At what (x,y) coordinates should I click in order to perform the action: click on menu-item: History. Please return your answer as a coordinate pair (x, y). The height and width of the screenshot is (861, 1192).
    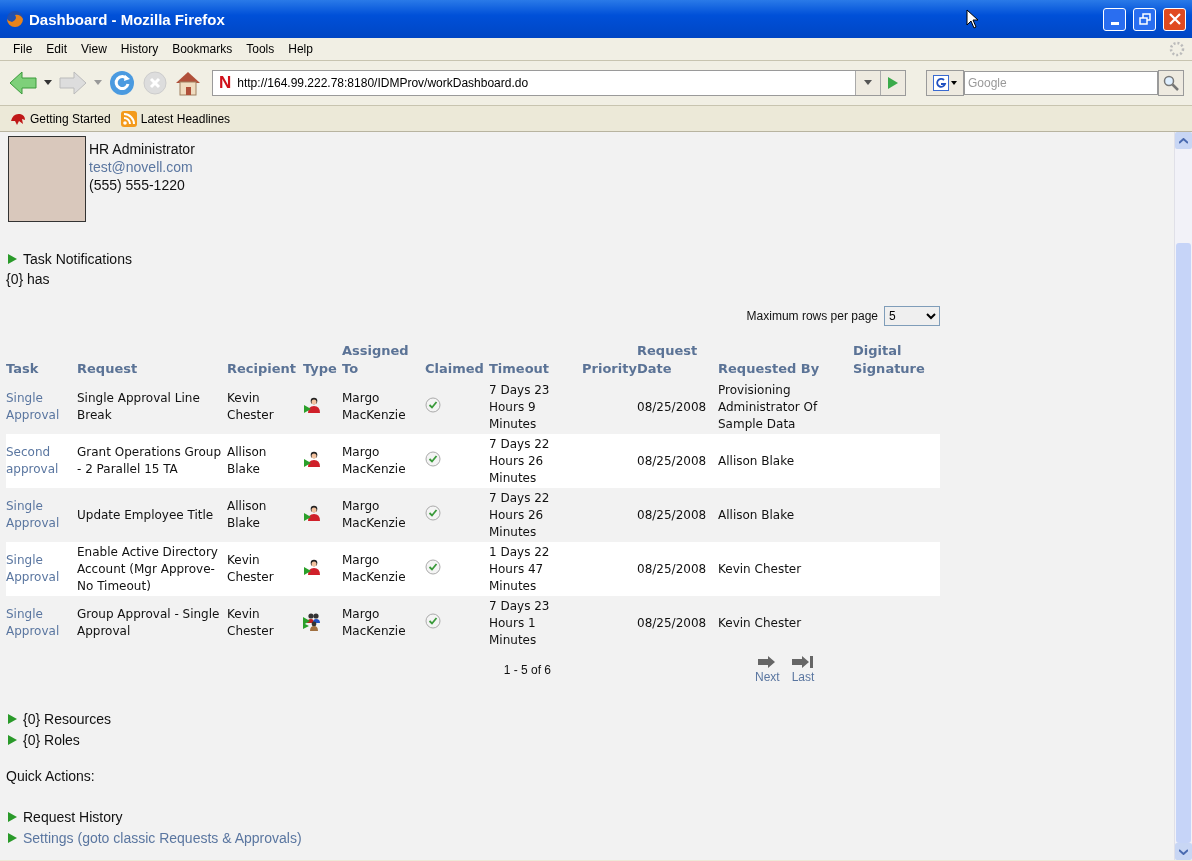
    Looking at the image, I should click on (139, 49).